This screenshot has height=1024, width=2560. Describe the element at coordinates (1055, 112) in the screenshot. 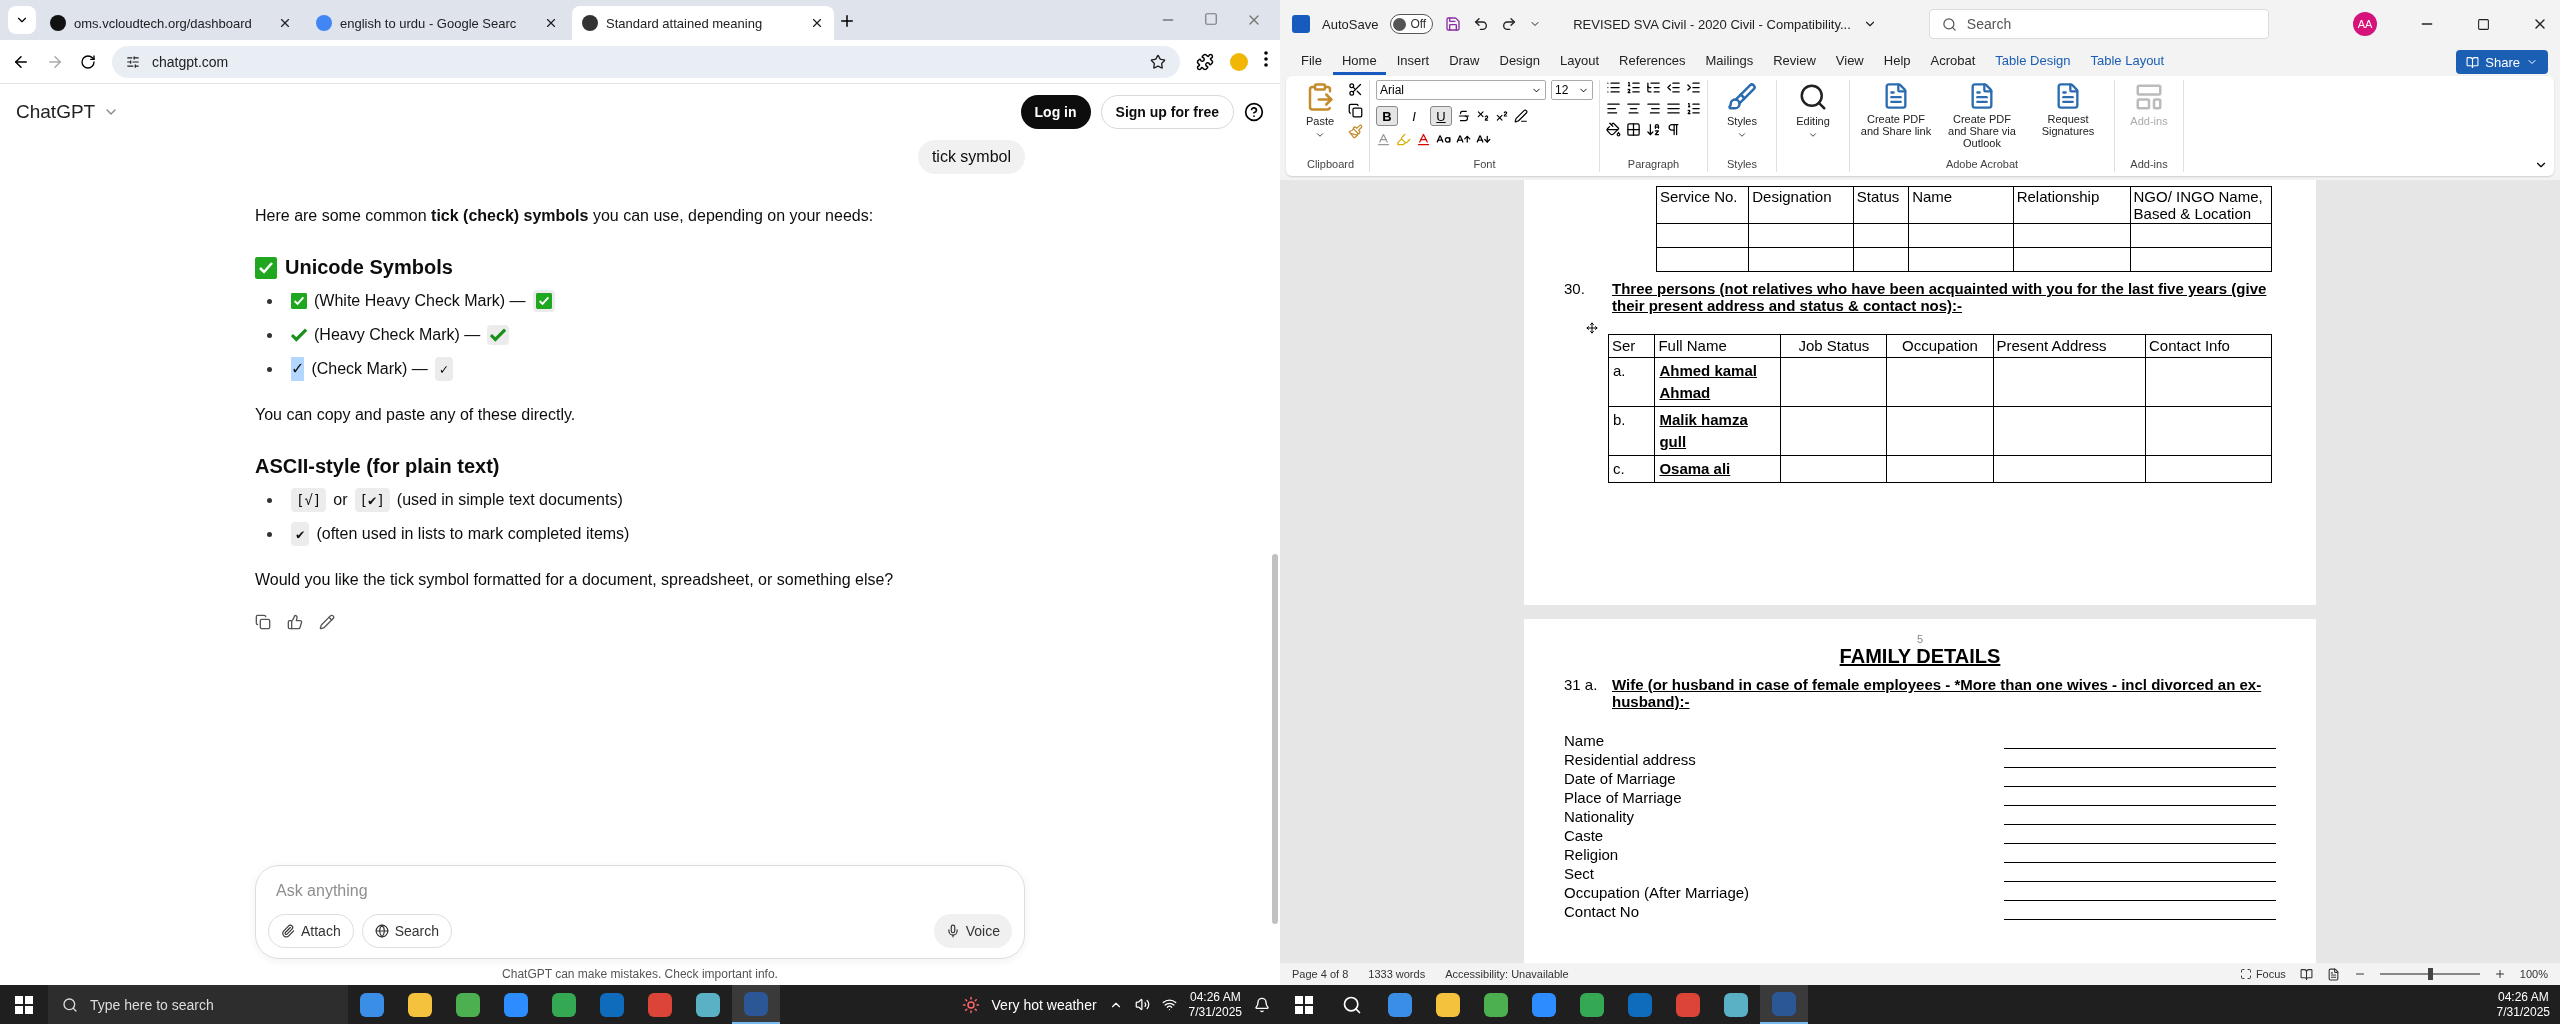

I see `login-button: Log in` at that location.